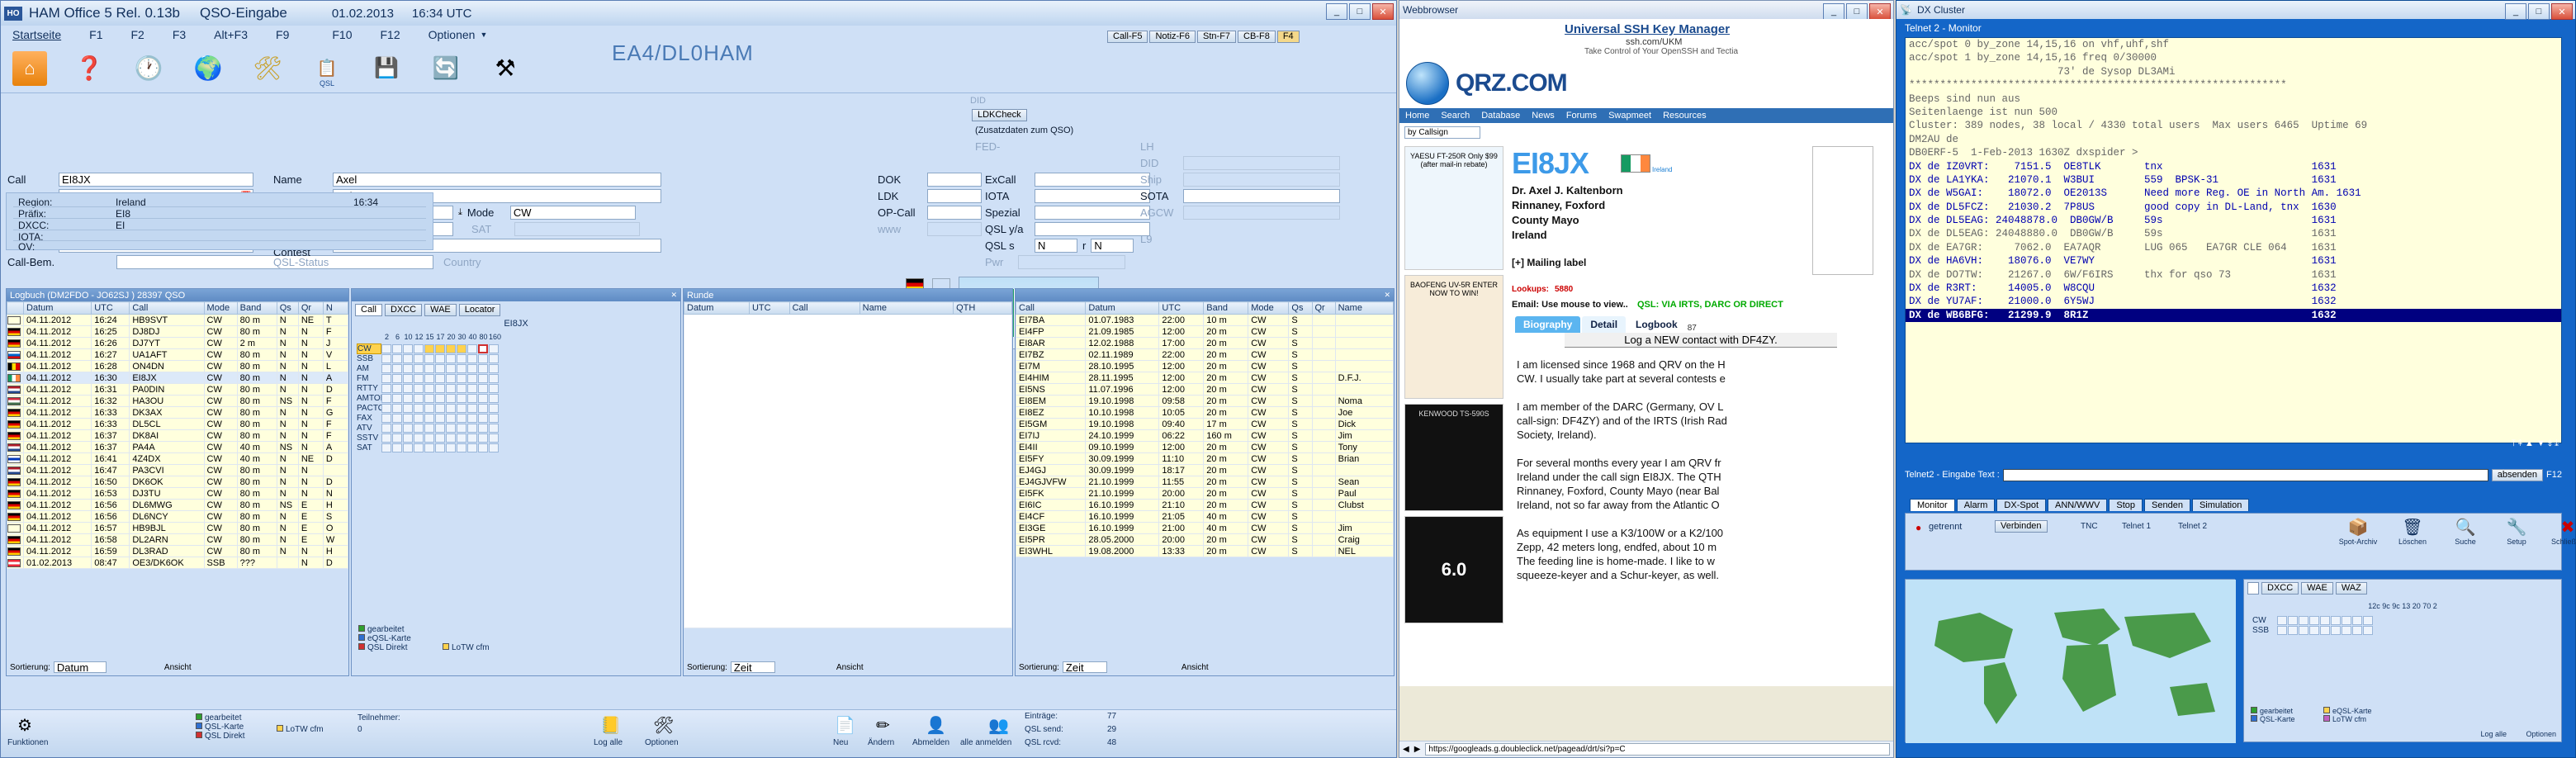  What do you see at coordinates (1269, 308) in the screenshot?
I see `qc-col-mode: Mode` at bounding box center [1269, 308].